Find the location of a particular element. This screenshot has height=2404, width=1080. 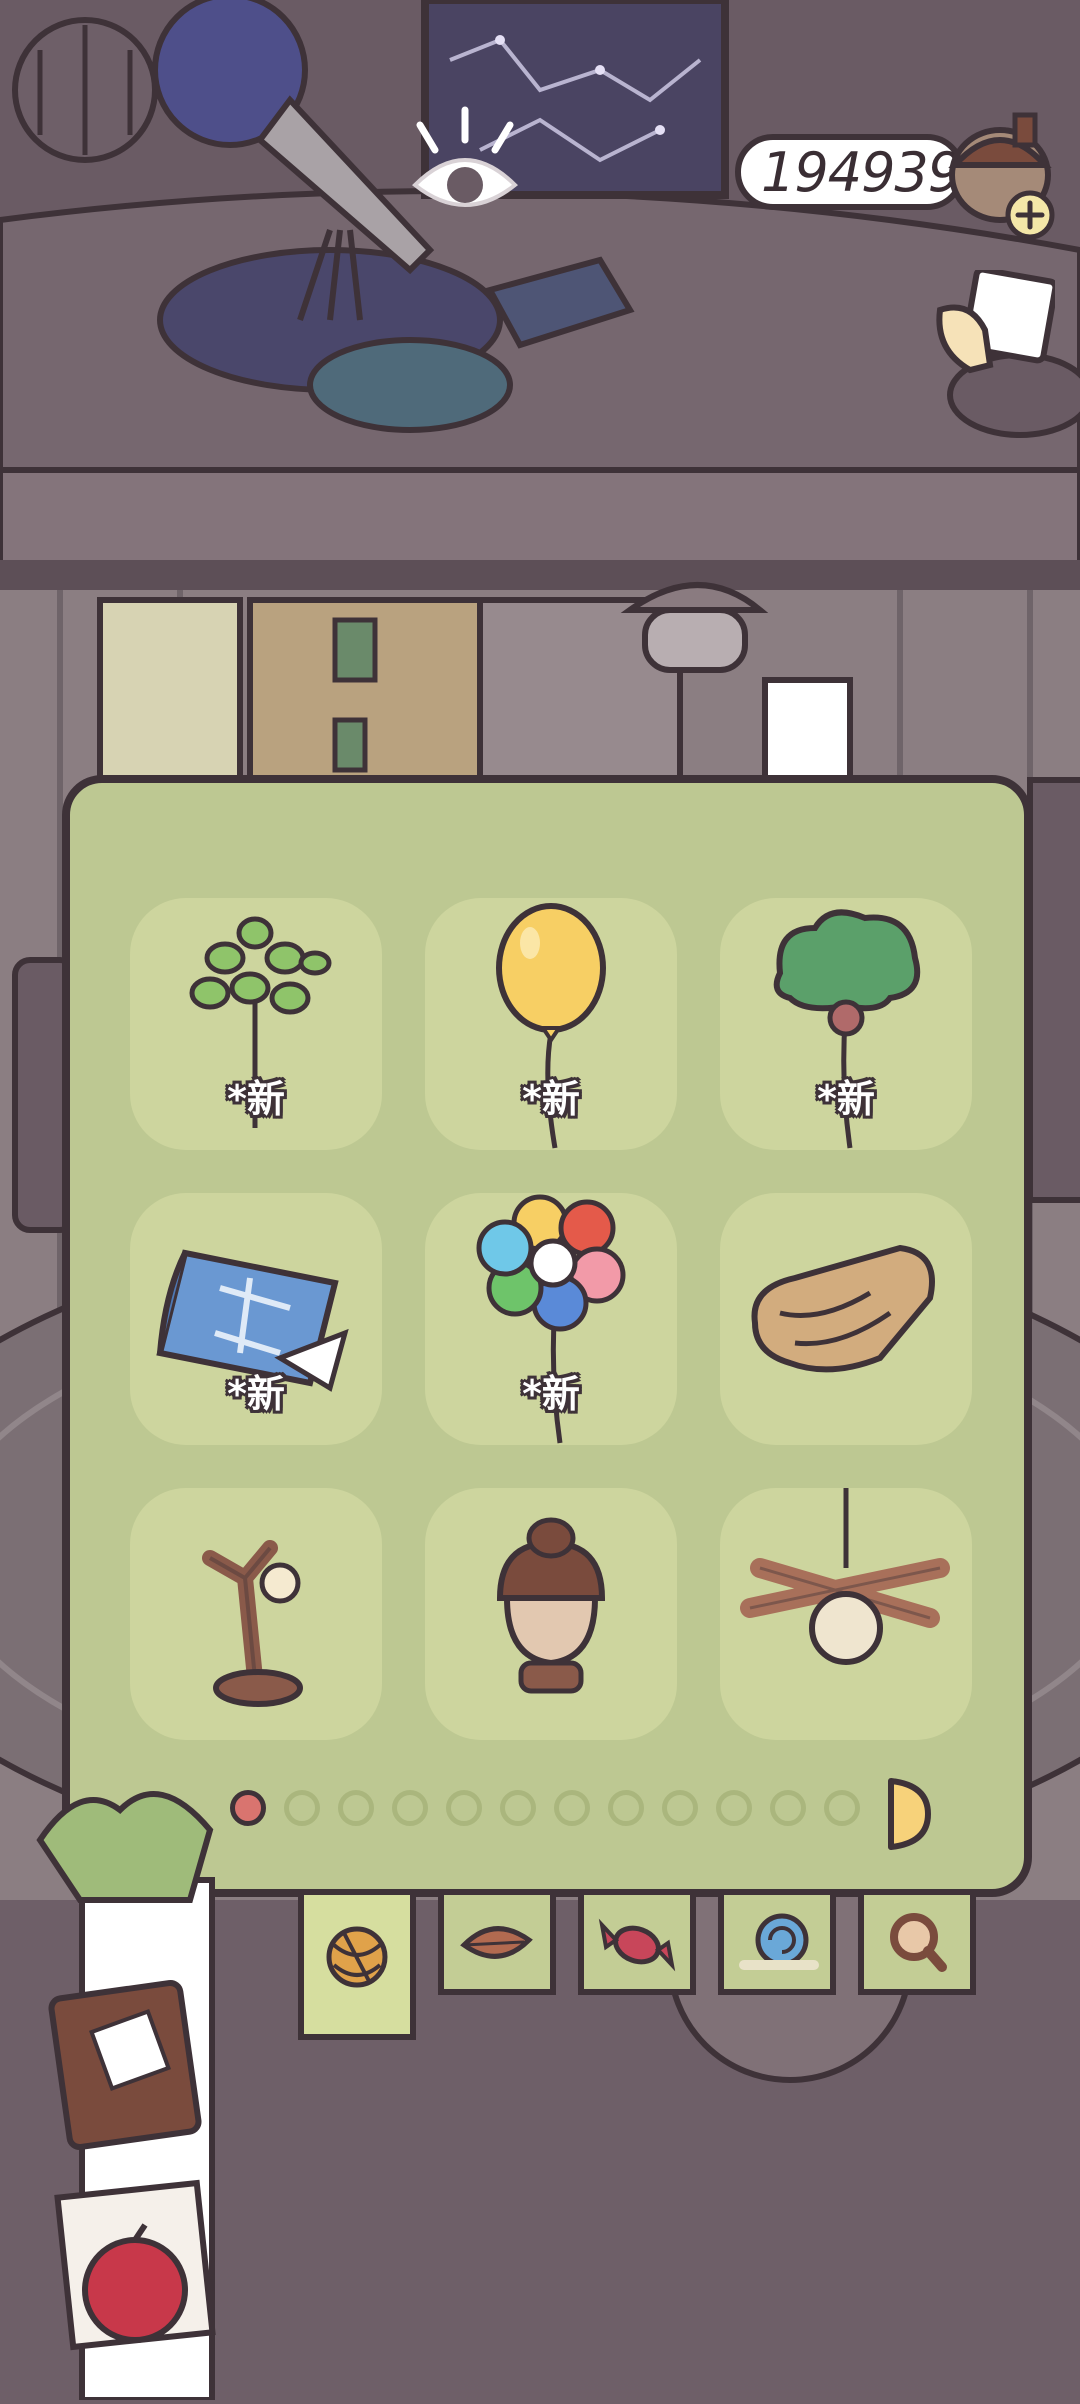

next-page-arrow-icon is located at coordinates (908, 1814).